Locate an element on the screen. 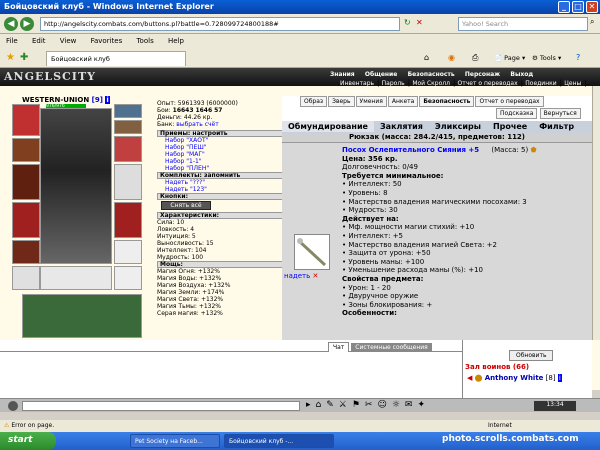 The image size is (600, 450). image-button: Образ is located at coordinates (314, 101).